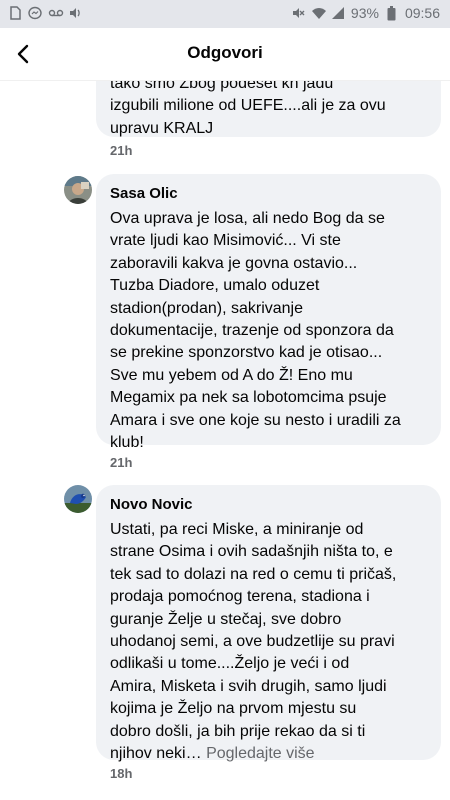 The image size is (450, 800). Describe the element at coordinates (260, 753) in the screenshot. I see `see-more-link: Pogledajte više` at that location.